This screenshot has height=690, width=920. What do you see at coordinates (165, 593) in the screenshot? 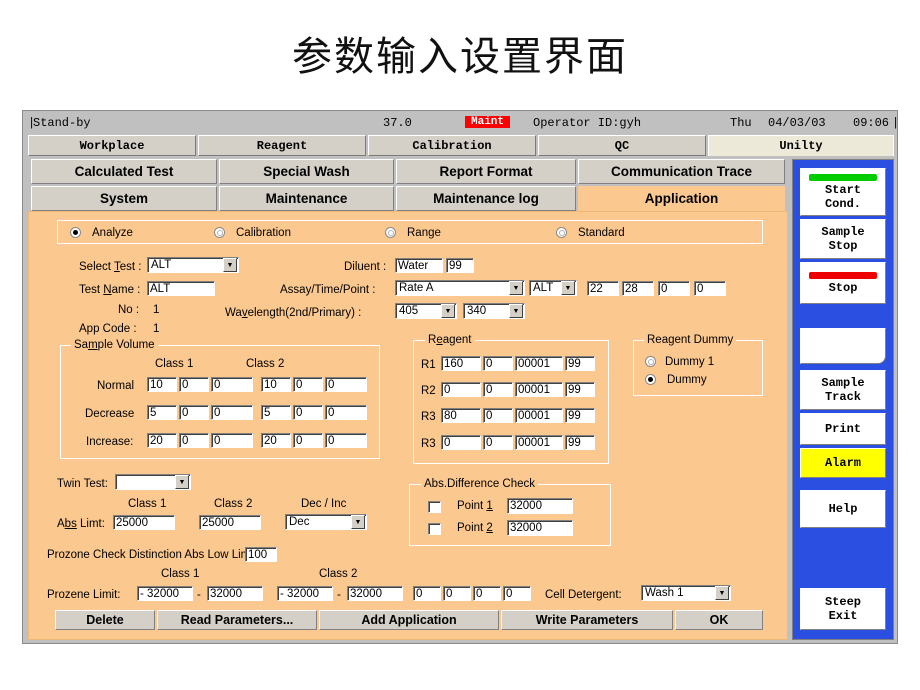
I see `prozene-limit-c1-low: - 32000` at bounding box center [165, 593].